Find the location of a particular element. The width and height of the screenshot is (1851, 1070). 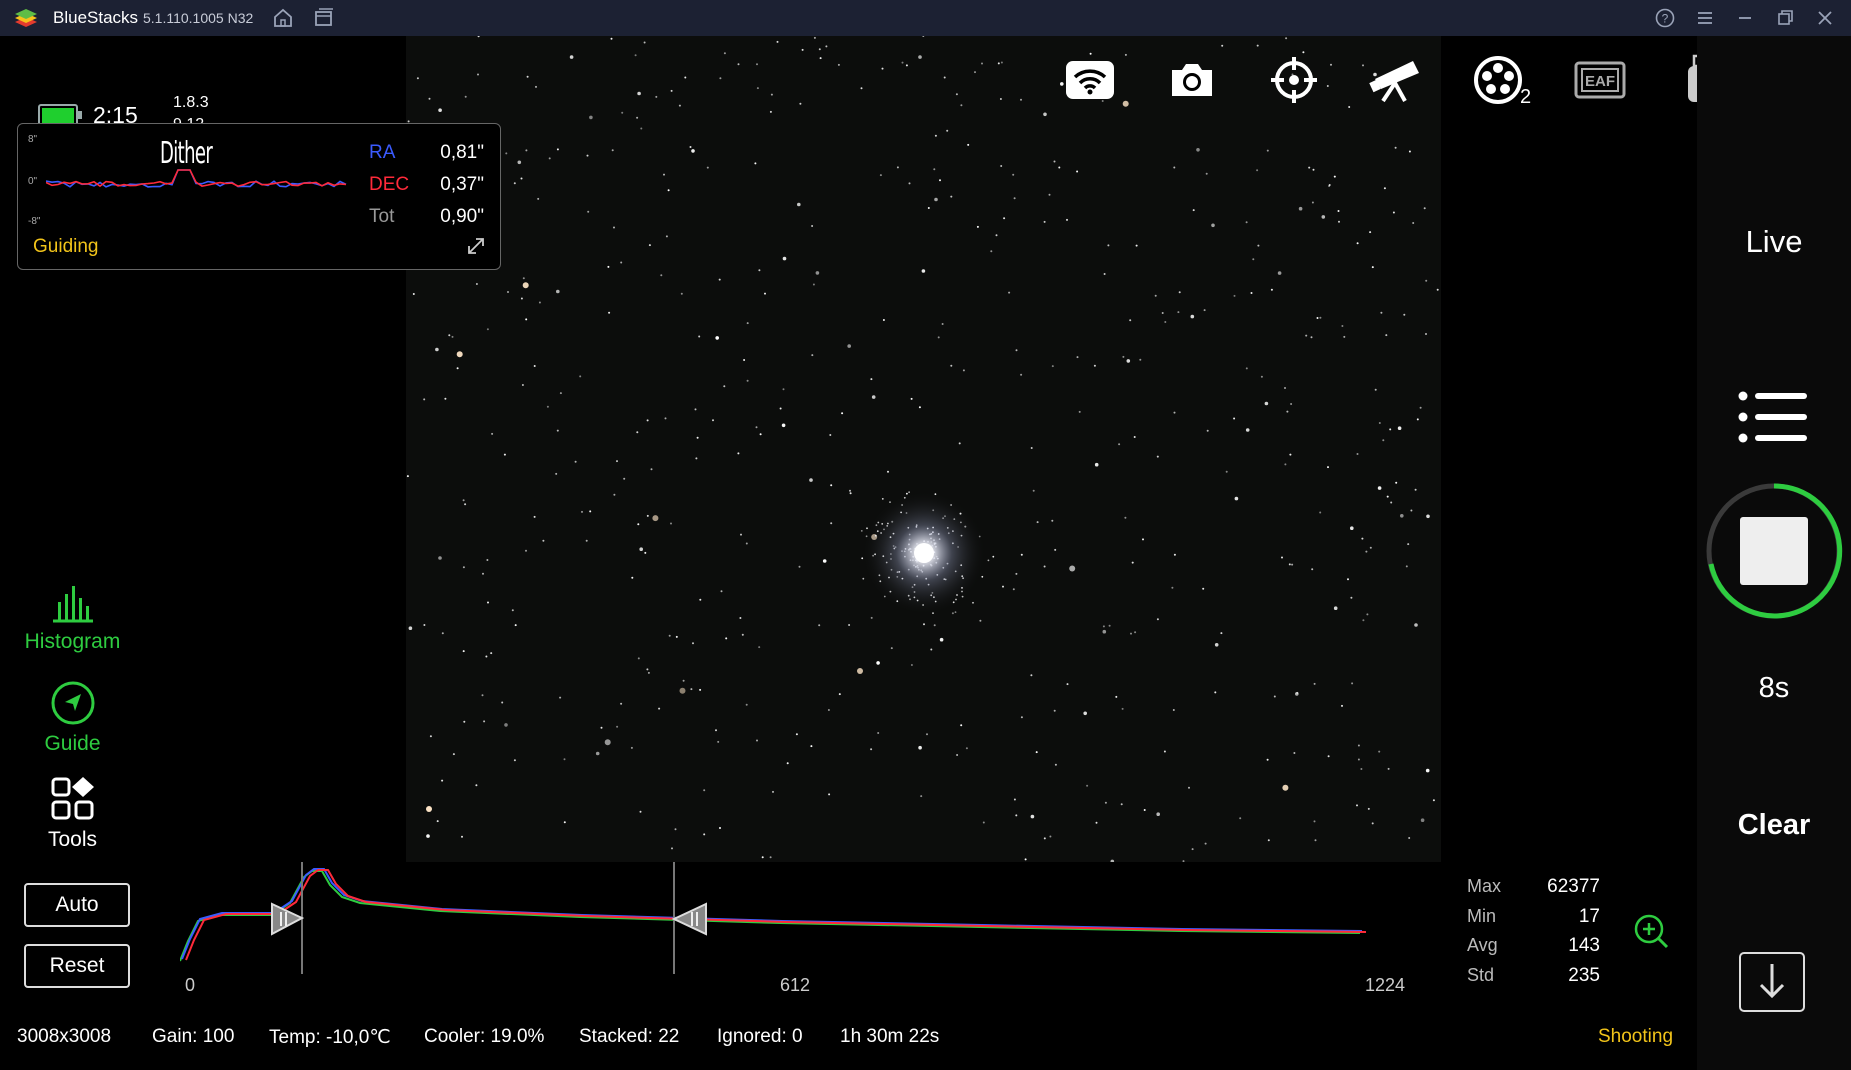

stat-avg-label: Avg is located at coordinates (1482, 945).